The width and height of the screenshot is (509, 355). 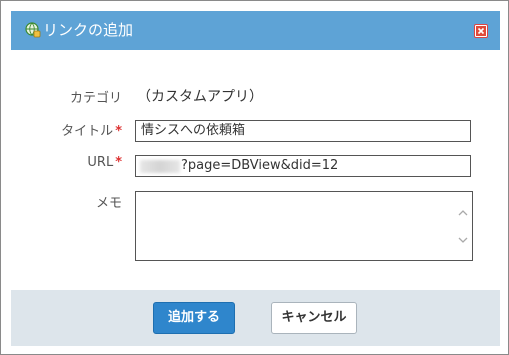 I want to click on memo-textarea, so click(x=304, y=226).